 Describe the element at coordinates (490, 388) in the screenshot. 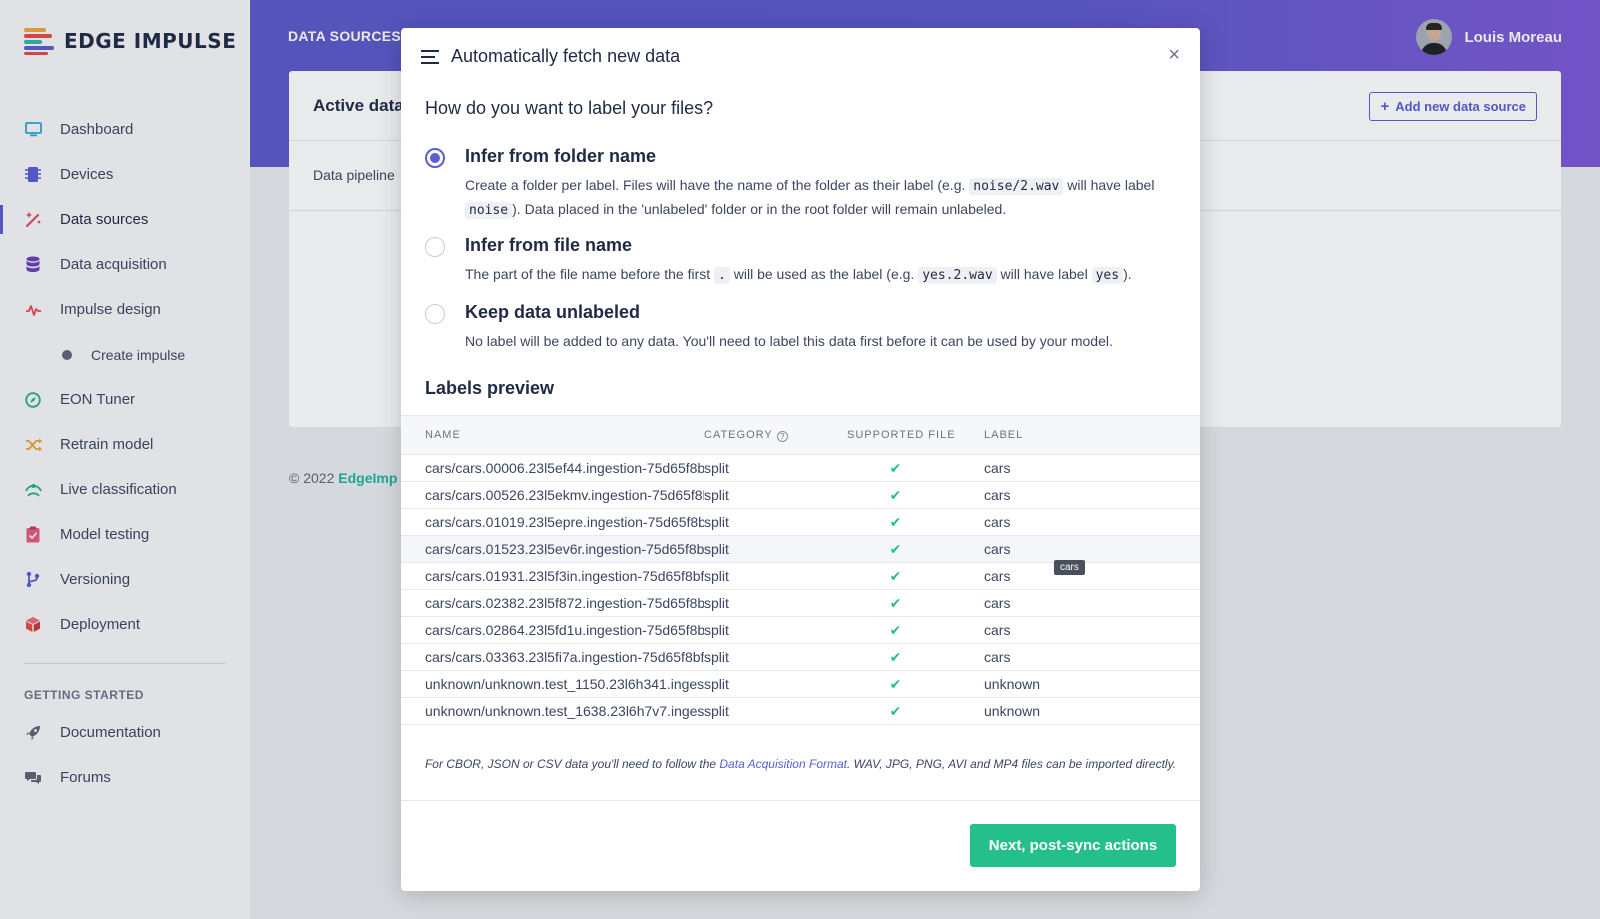

I see `labels-preview-title: Labels preview` at that location.